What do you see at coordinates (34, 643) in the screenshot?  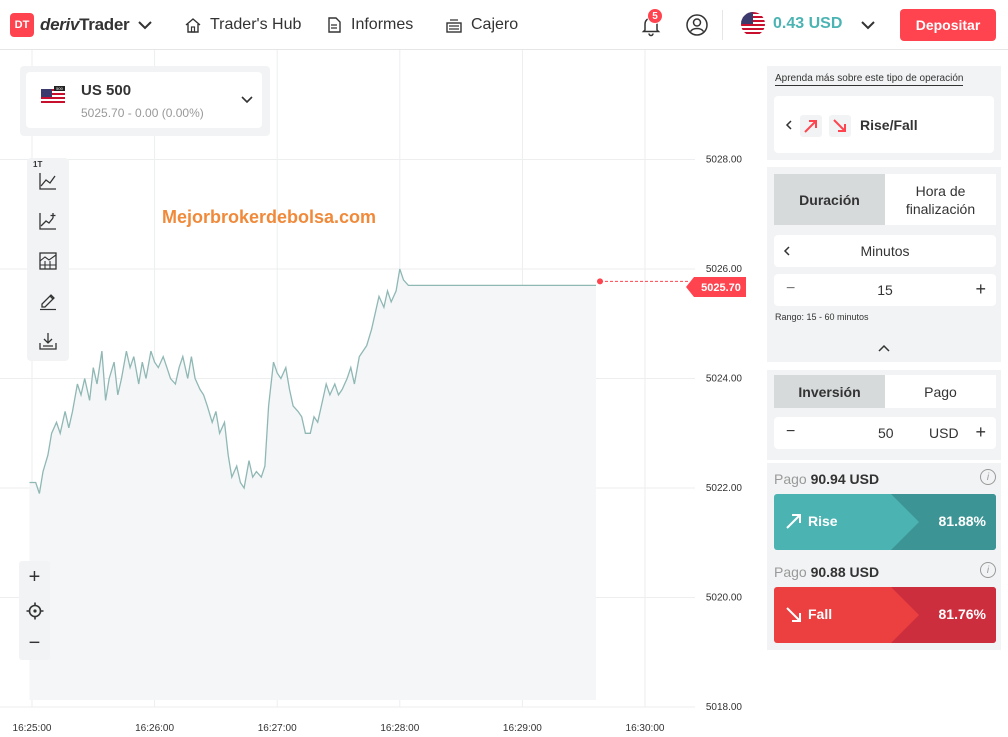 I see `zoom-out-button: −` at bounding box center [34, 643].